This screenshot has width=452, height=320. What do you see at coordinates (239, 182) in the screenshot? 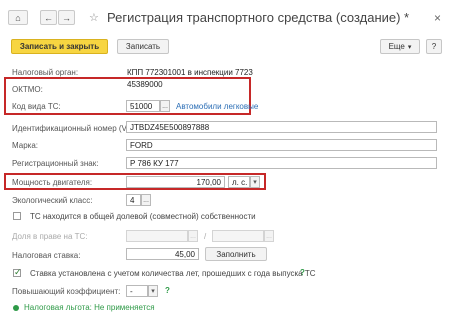
I see `engine-power-unit-select: л. с.` at bounding box center [239, 182].